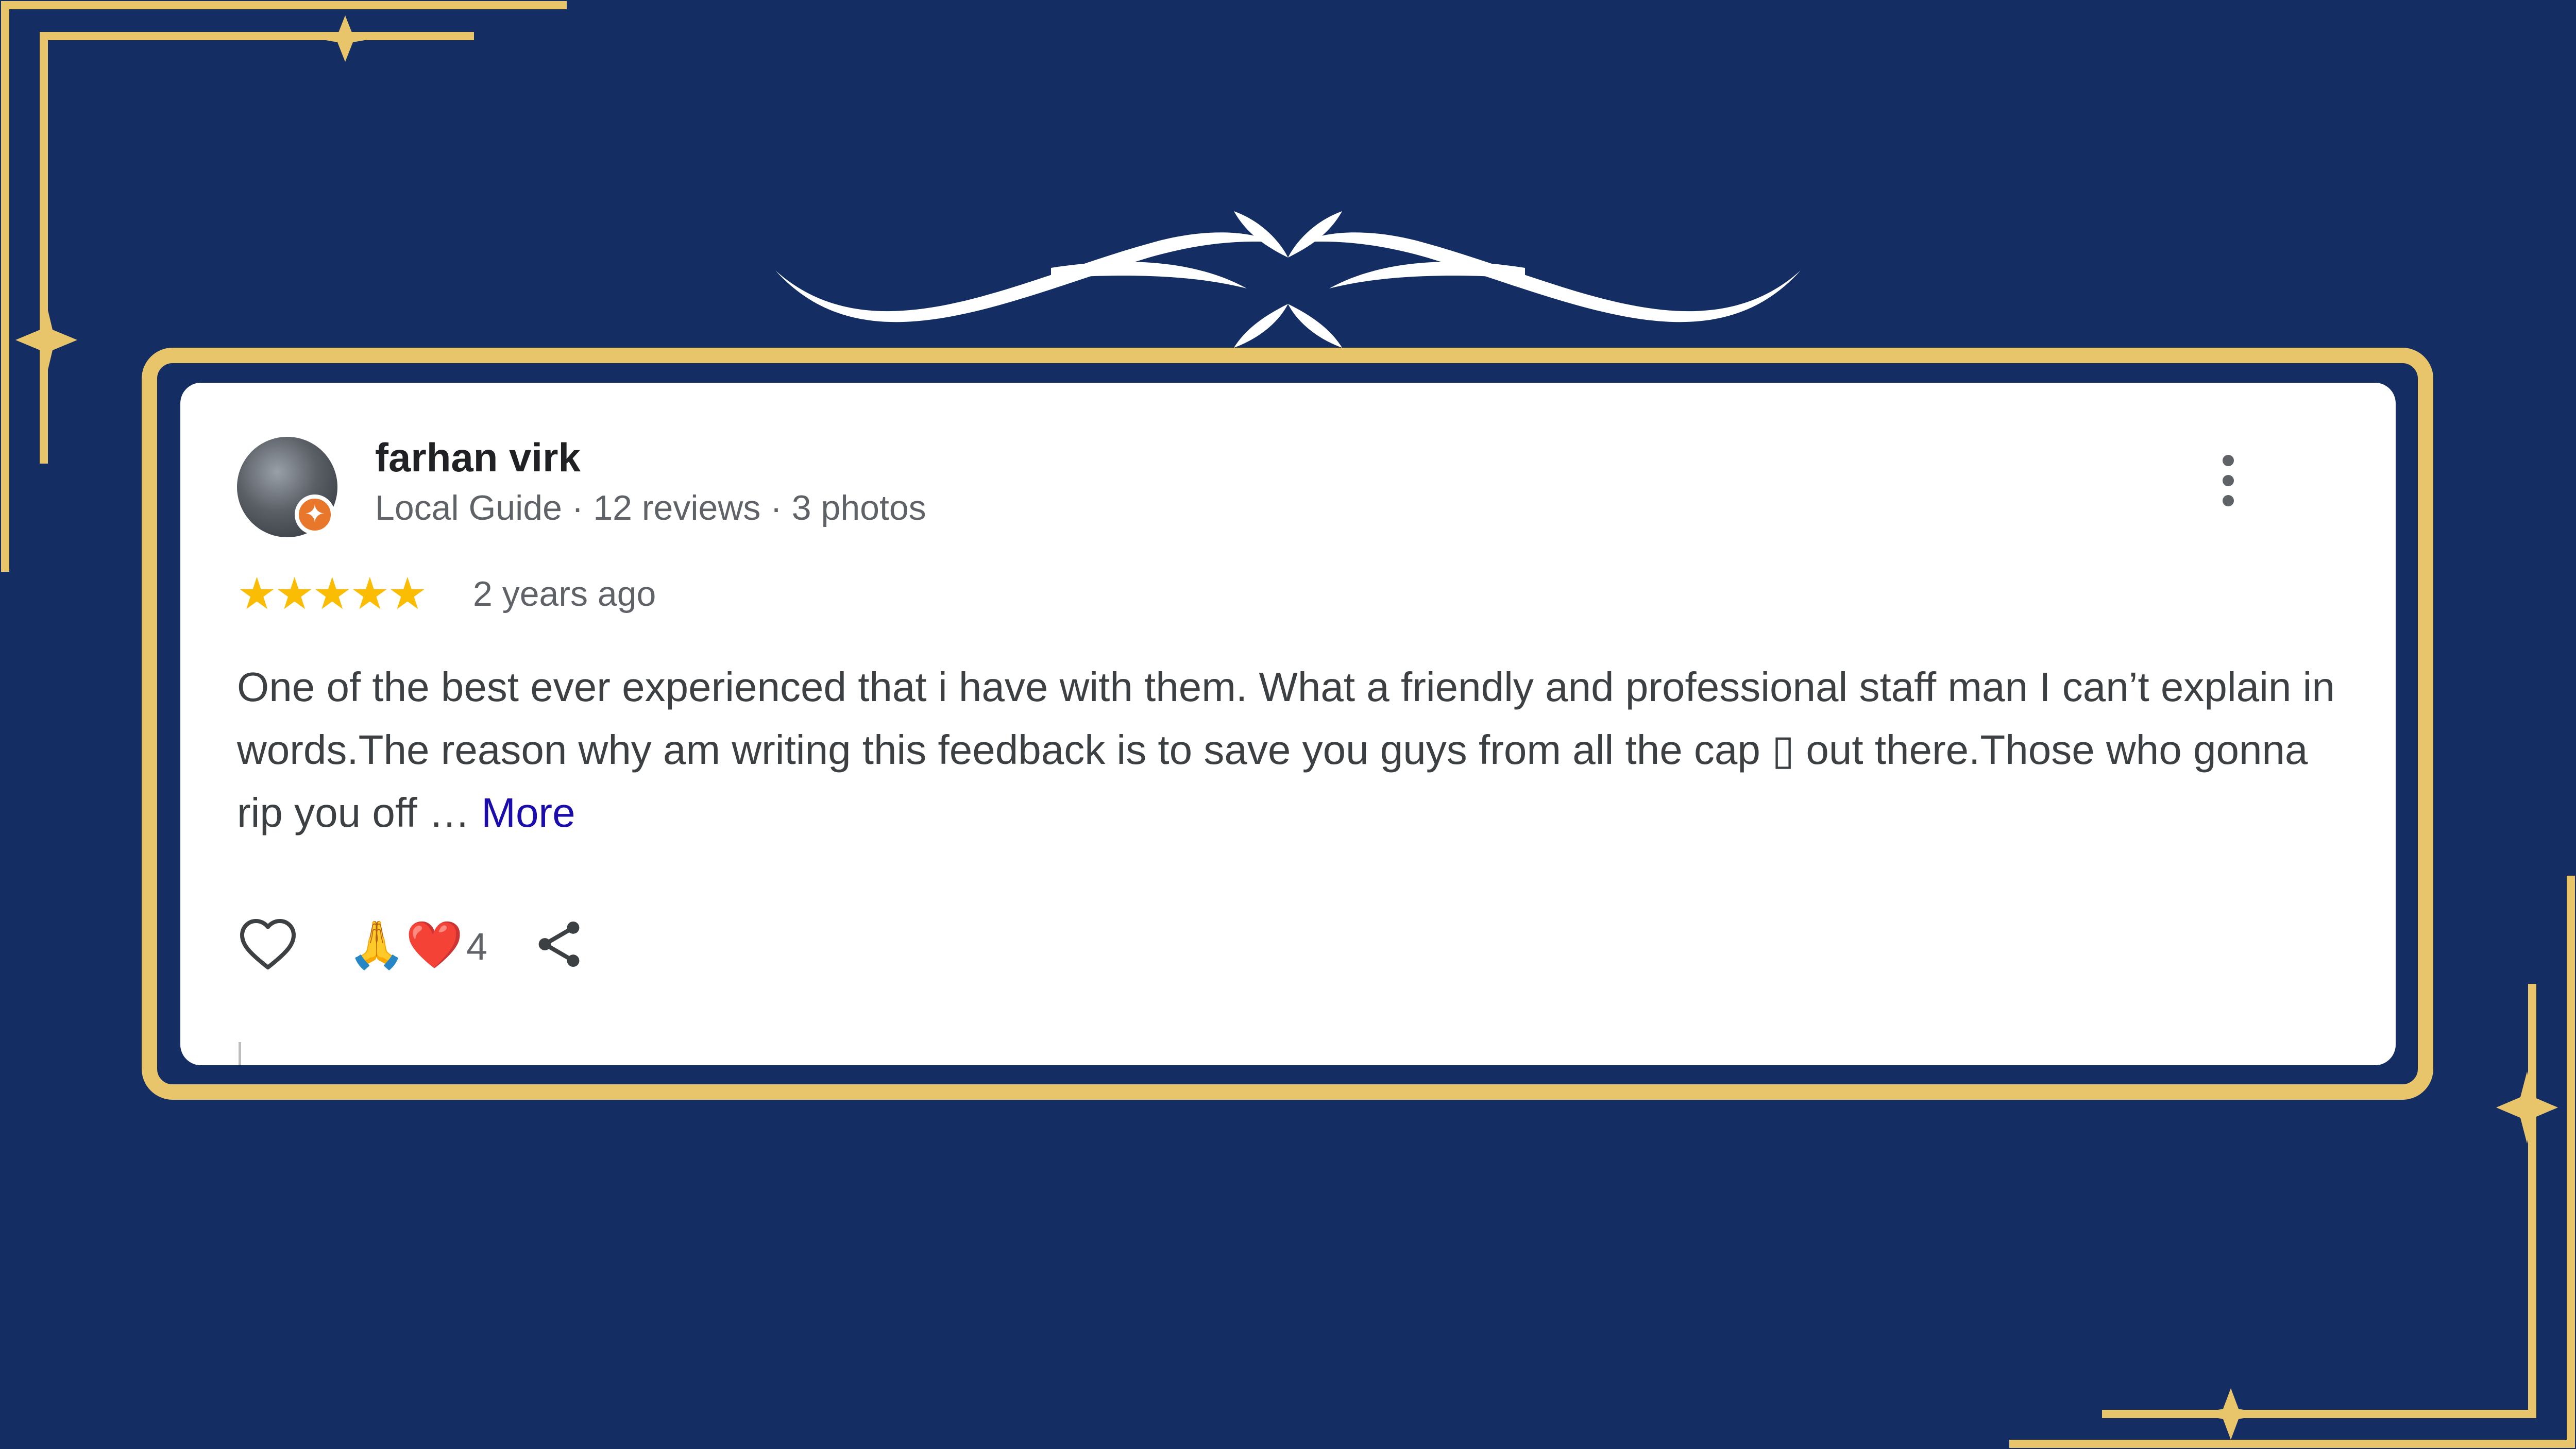 This screenshot has height=1449, width=2576. I want to click on reaction-count: 4, so click(477, 947).